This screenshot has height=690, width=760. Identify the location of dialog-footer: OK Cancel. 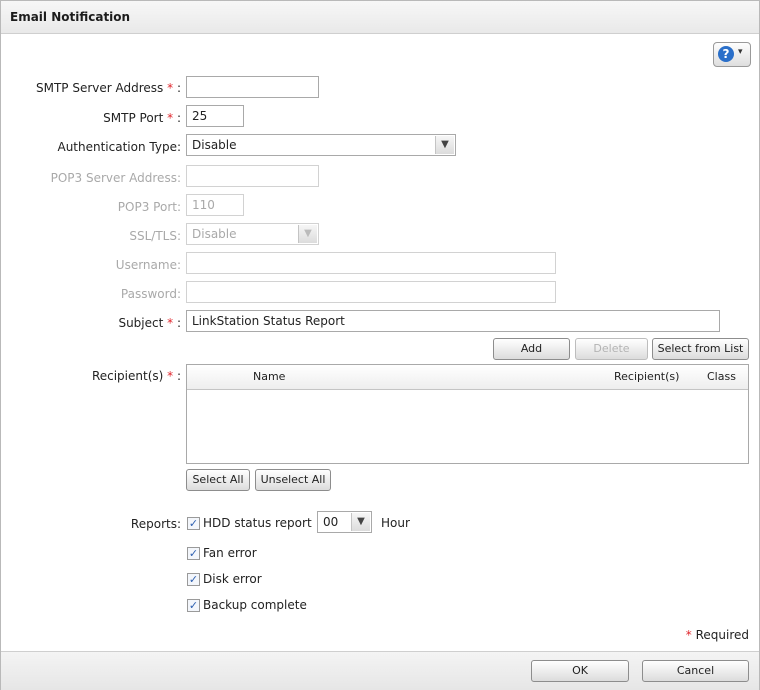
(380, 670).